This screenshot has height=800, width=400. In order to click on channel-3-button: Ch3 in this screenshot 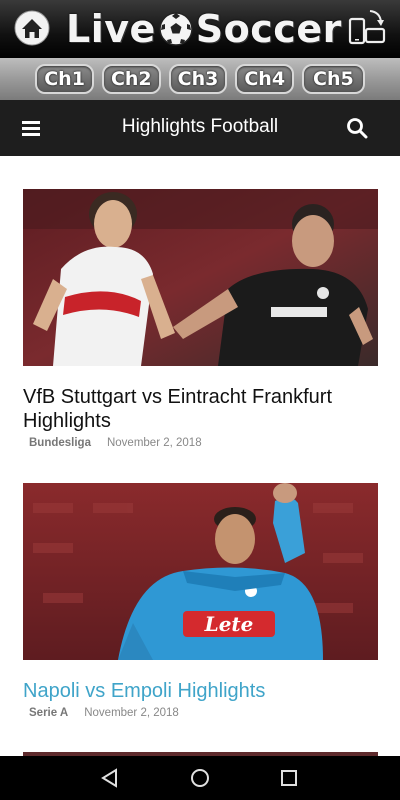, I will do `click(198, 79)`.